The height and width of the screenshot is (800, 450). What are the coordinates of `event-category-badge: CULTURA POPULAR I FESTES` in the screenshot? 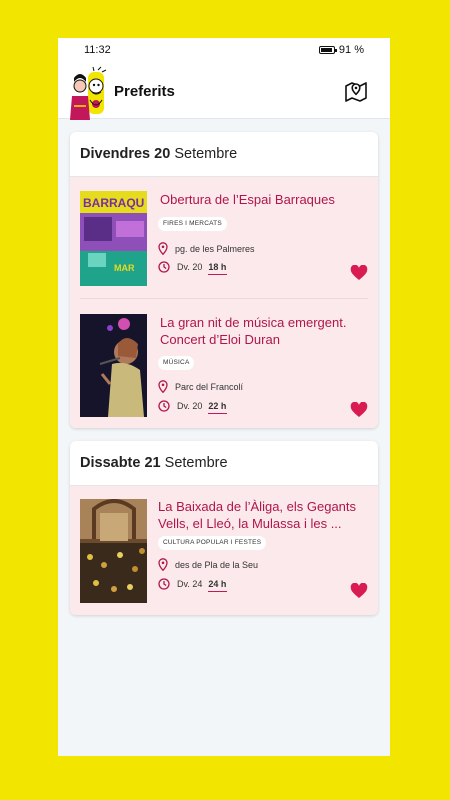 It's located at (212, 543).